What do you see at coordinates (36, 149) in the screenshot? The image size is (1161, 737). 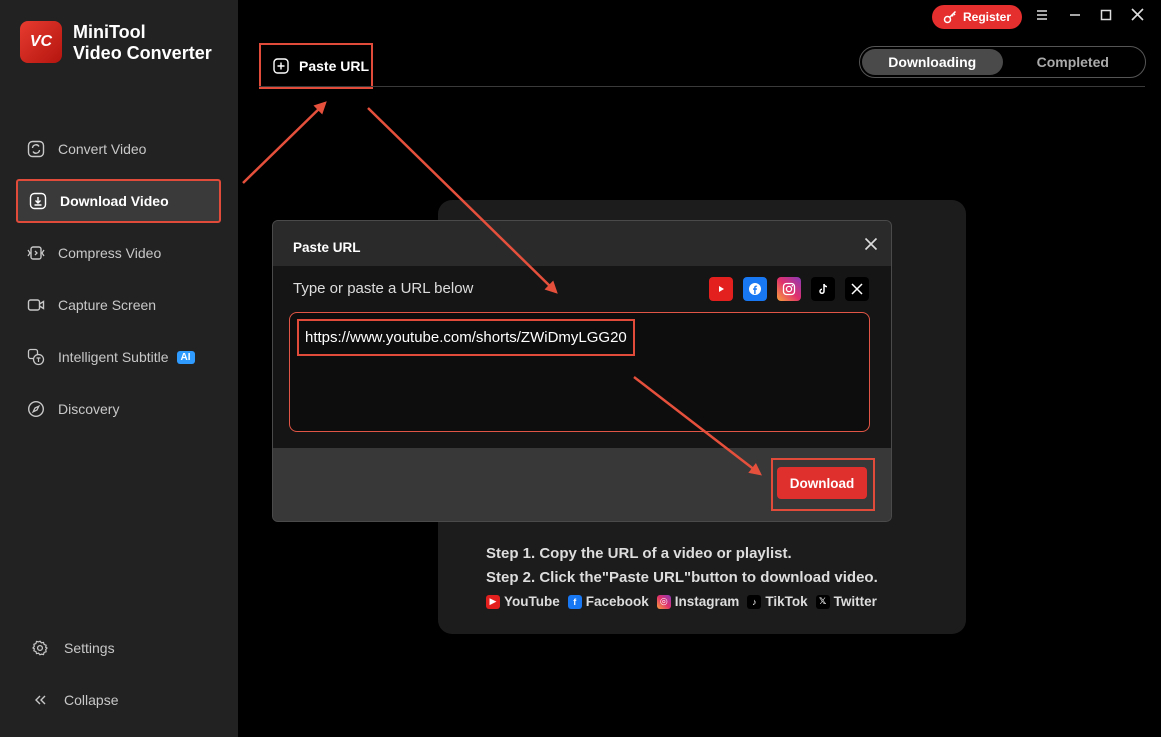 I see `convert-icon` at bounding box center [36, 149].